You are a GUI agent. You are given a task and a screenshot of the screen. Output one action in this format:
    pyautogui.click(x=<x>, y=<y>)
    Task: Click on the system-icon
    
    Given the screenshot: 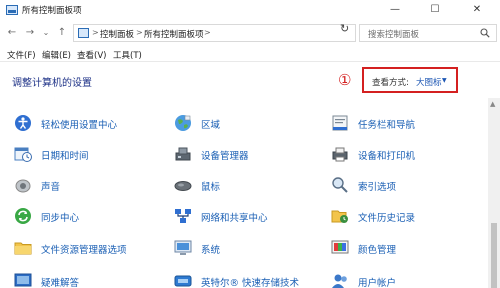 What is the action you would take?
    pyautogui.click(x=183, y=247)
    